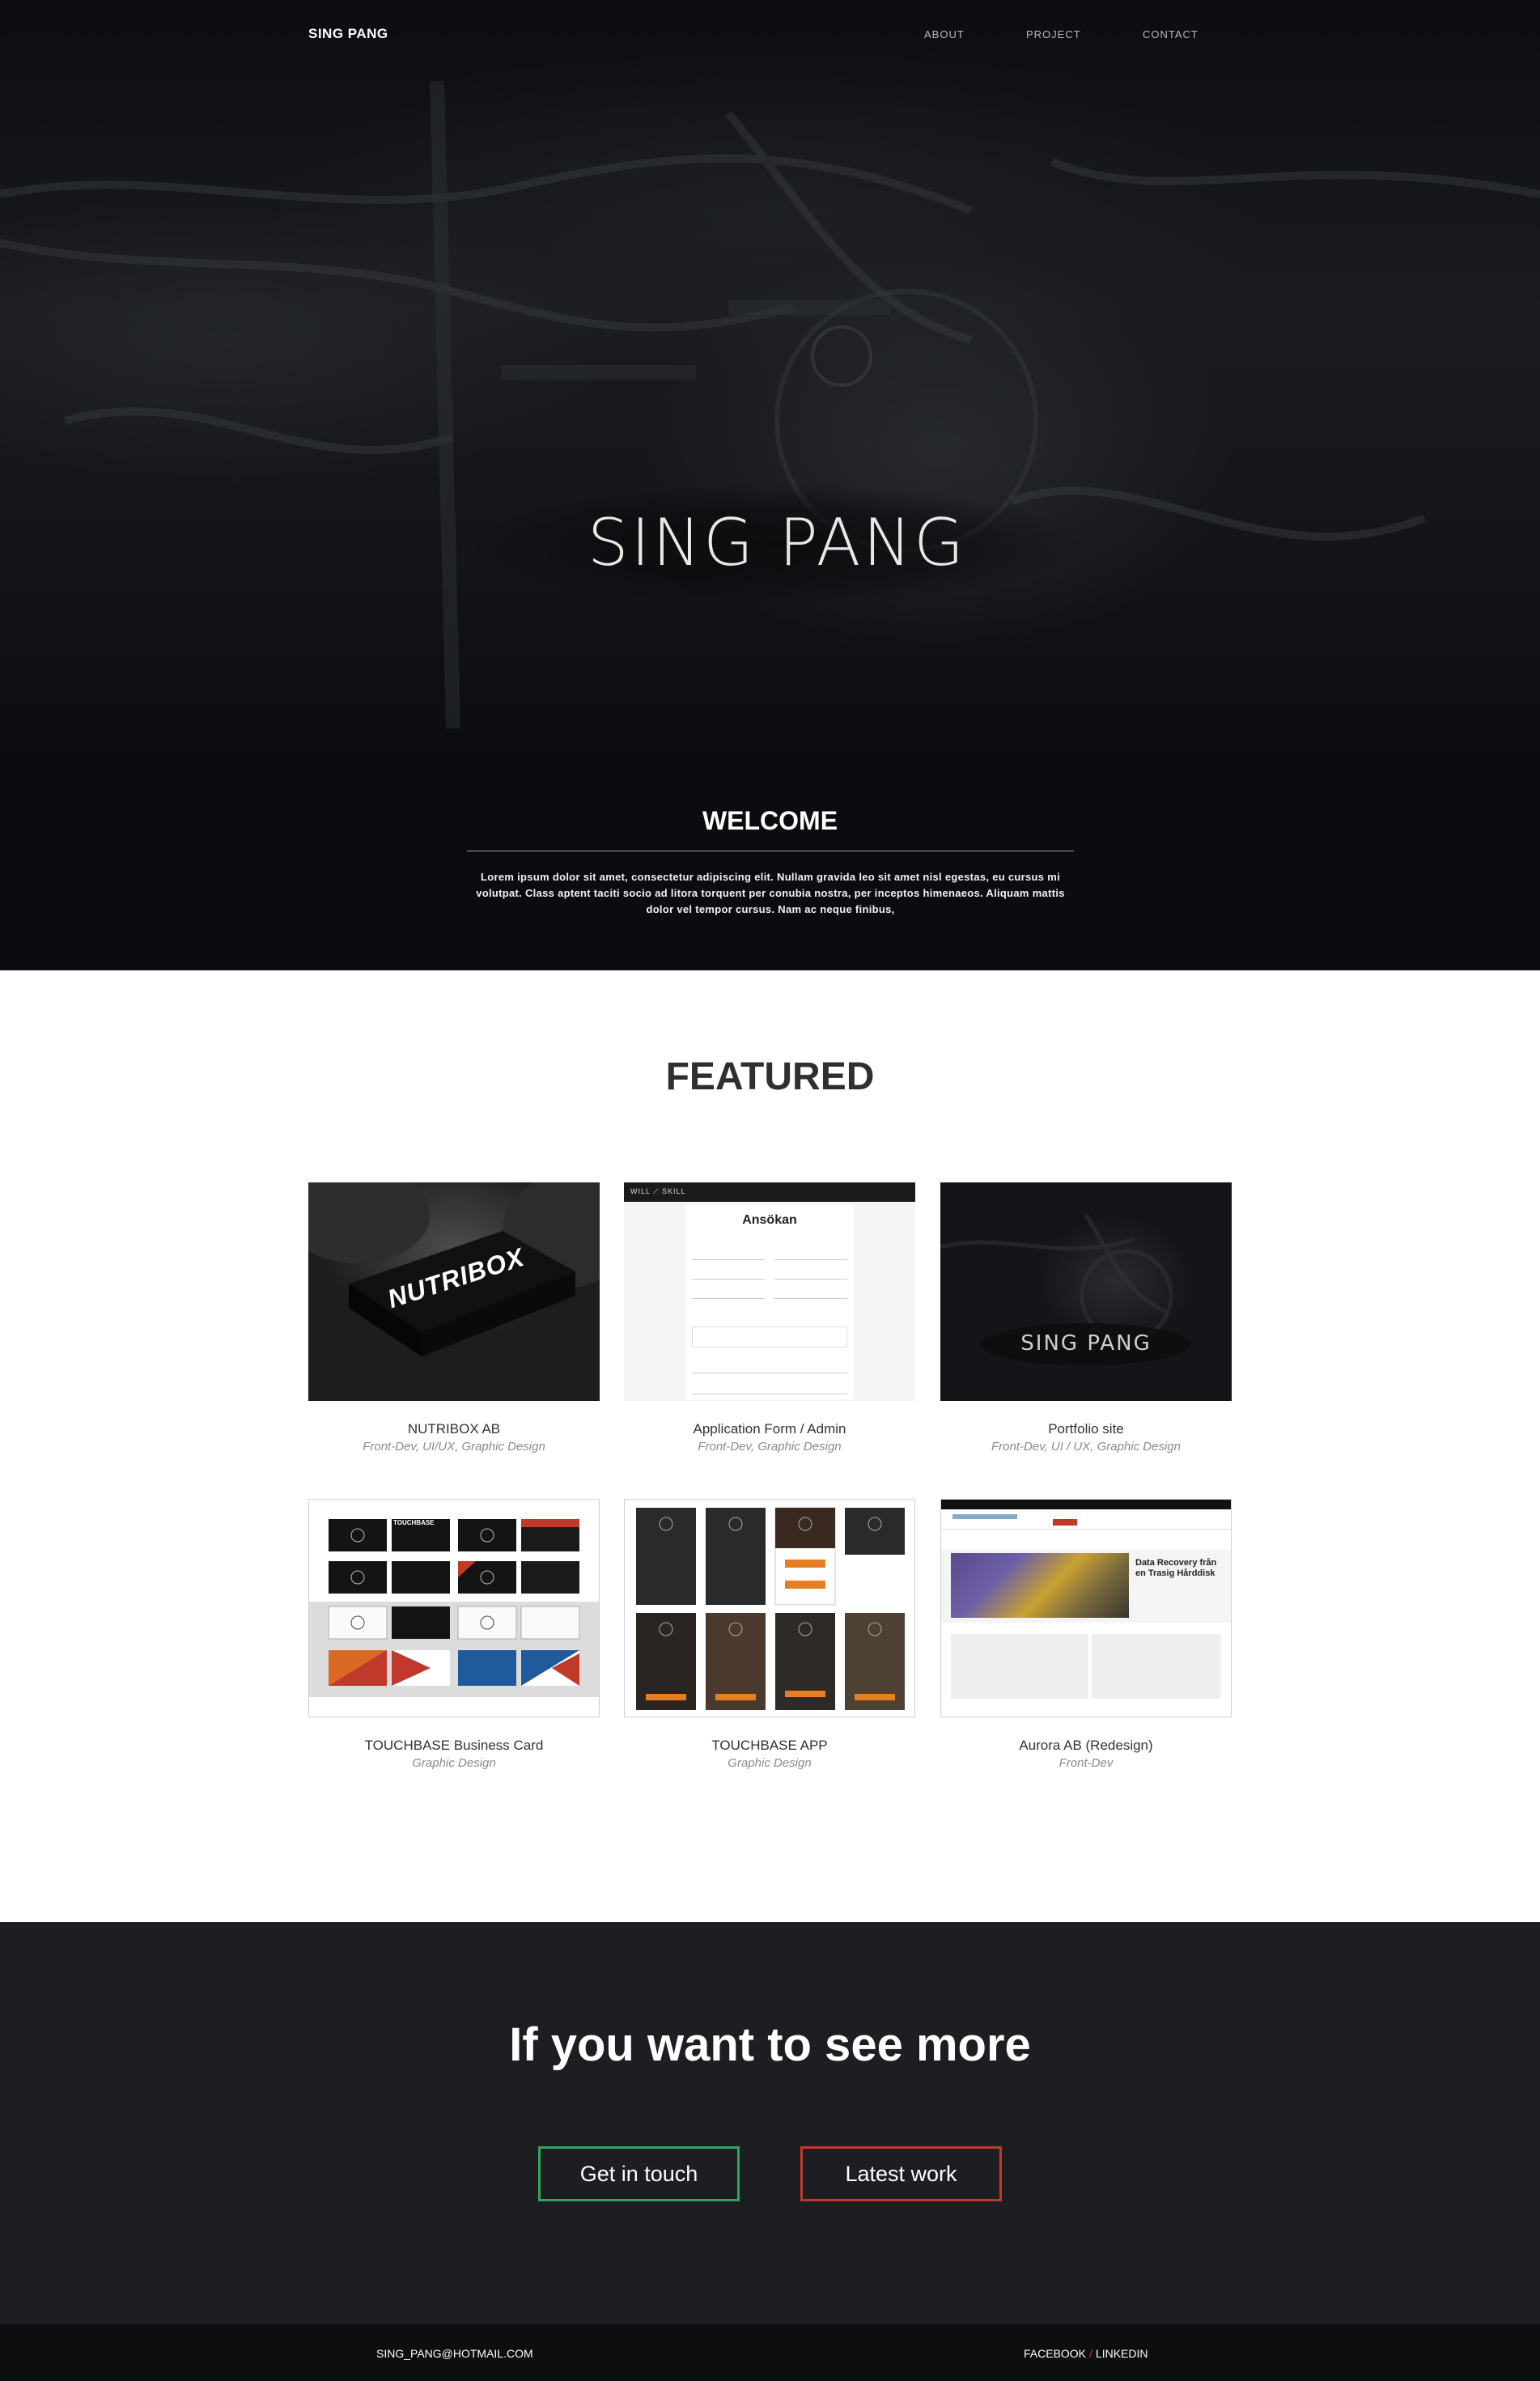  I want to click on app-screens-grid, so click(770, 1608).